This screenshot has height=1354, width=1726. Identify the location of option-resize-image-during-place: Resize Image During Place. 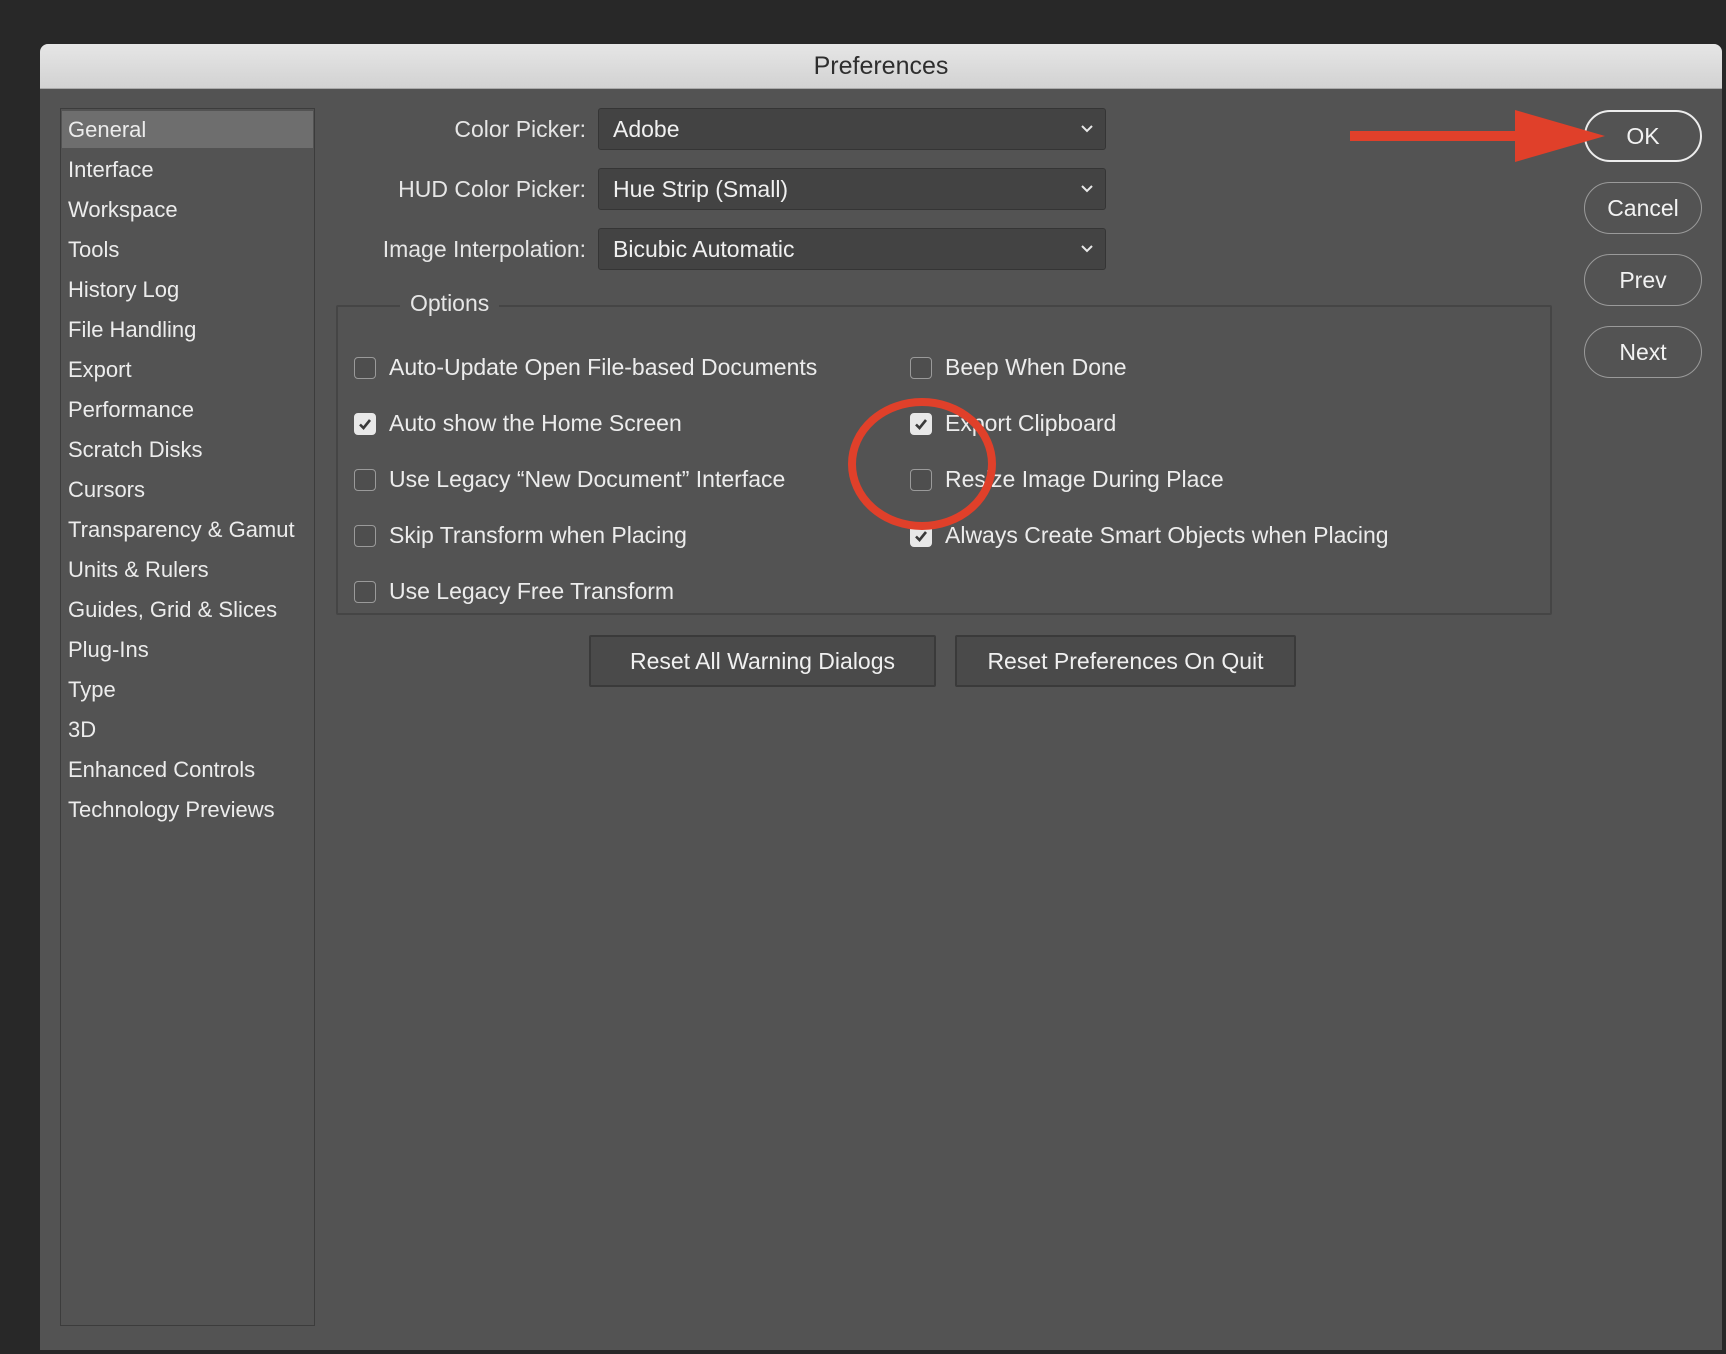
(1067, 479).